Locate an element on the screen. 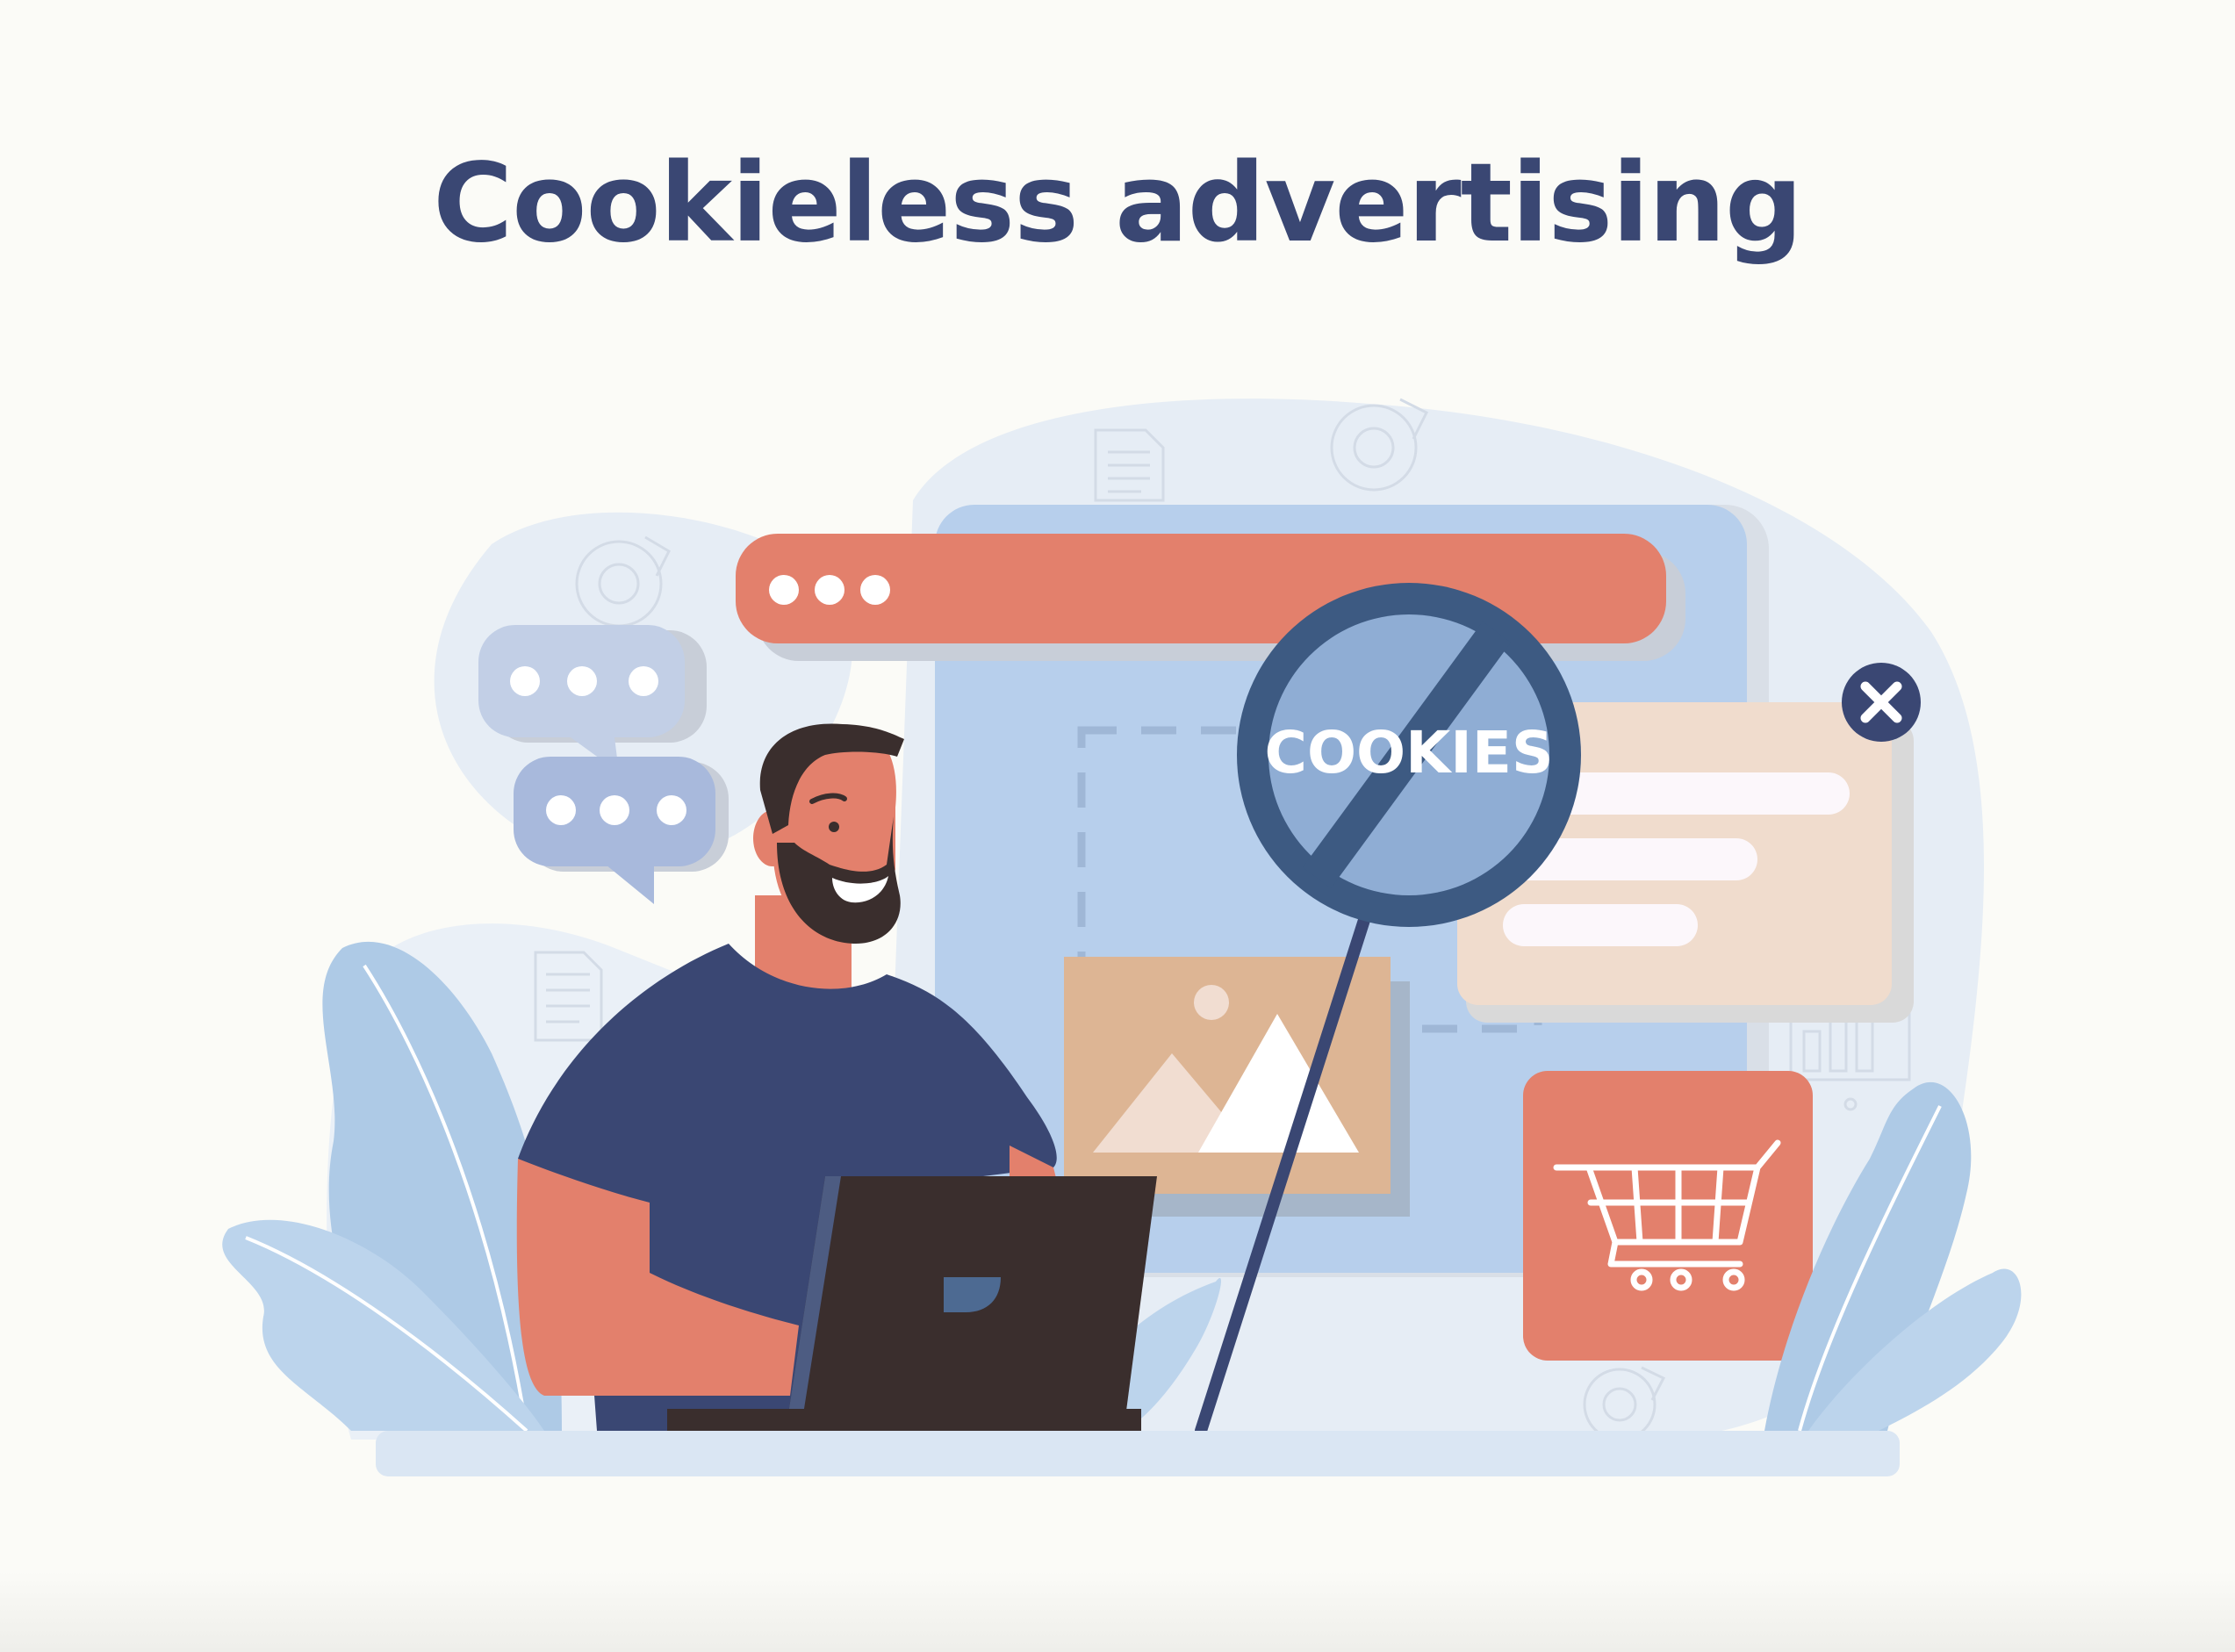 This screenshot has height=1652, width=2235. desk is located at coordinates (1138, 1454).